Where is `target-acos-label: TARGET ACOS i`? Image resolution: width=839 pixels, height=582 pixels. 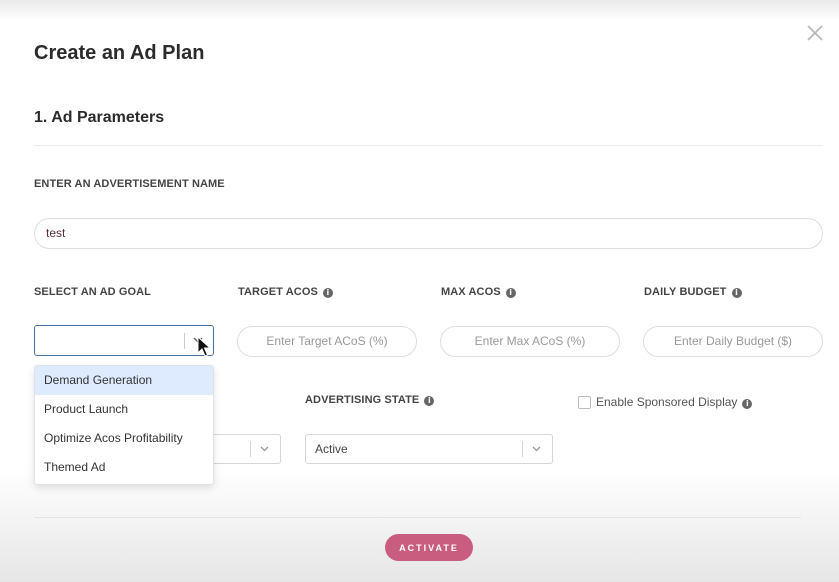 target-acos-label: TARGET ACOS i is located at coordinates (285, 292).